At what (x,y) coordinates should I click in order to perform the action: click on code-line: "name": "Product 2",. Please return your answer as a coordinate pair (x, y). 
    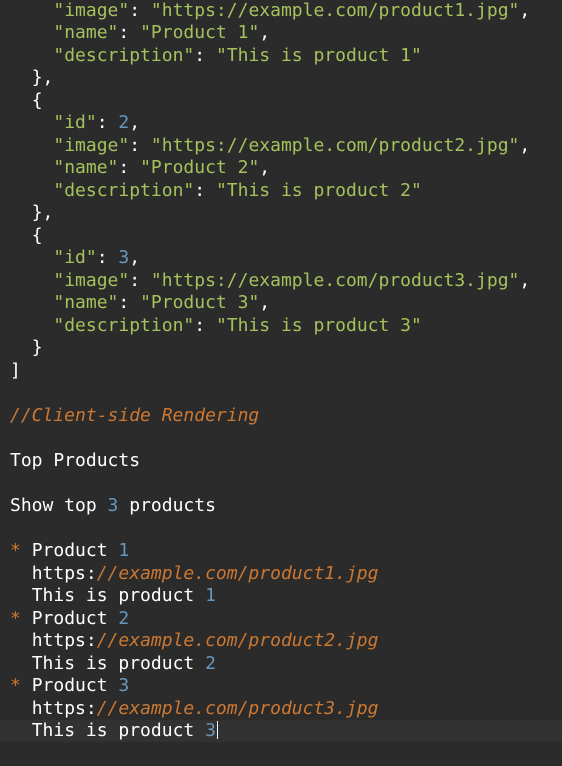
    Looking at the image, I should click on (162, 167).